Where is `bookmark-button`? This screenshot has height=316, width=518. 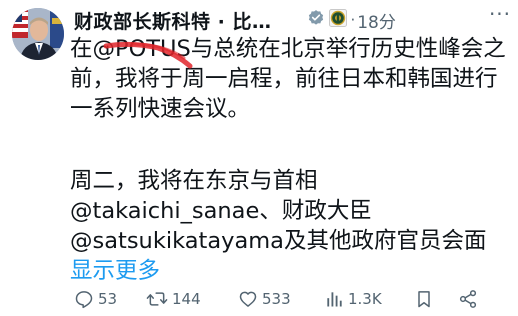 bookmark-button is located at coordinates (436, 299).